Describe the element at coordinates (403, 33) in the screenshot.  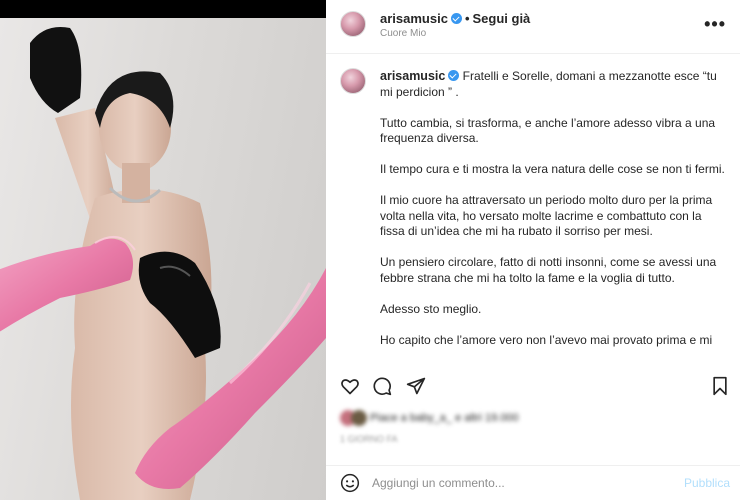
I see `audio-subtitle: Cuore Mio` at that location.